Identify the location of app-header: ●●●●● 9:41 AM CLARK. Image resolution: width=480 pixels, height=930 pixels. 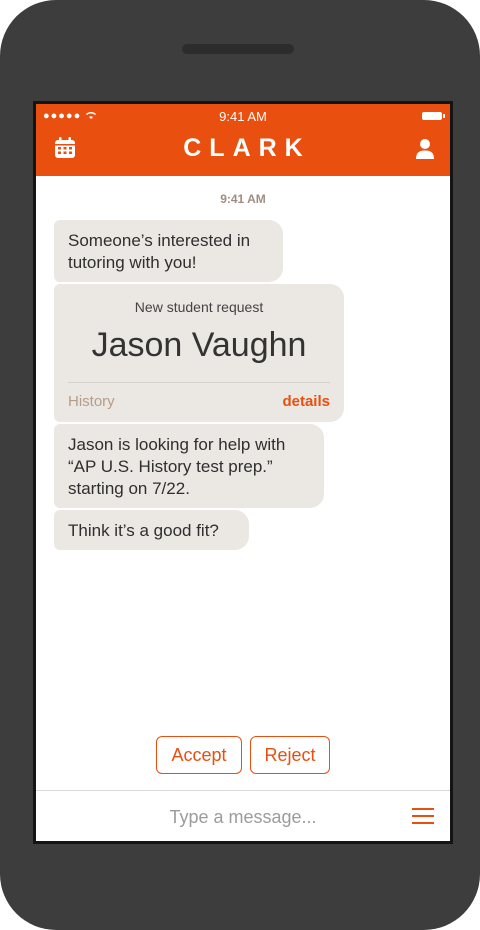
(243, 140).